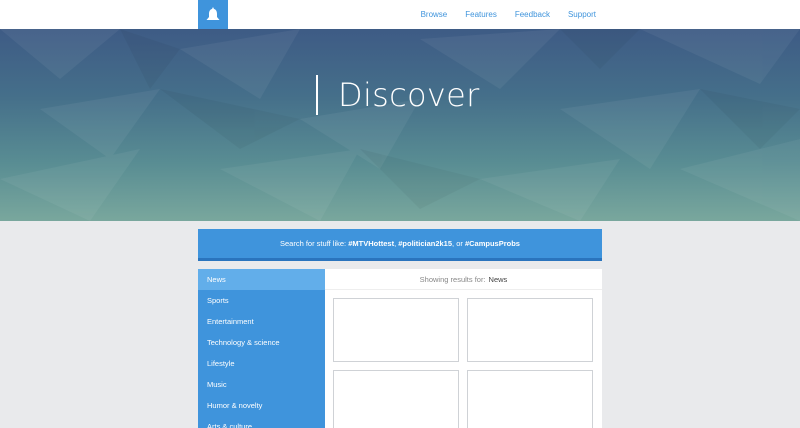 This screenshot has height=428, width=800. I want to click on results-header: Showing results for: News, so click(463, 279).